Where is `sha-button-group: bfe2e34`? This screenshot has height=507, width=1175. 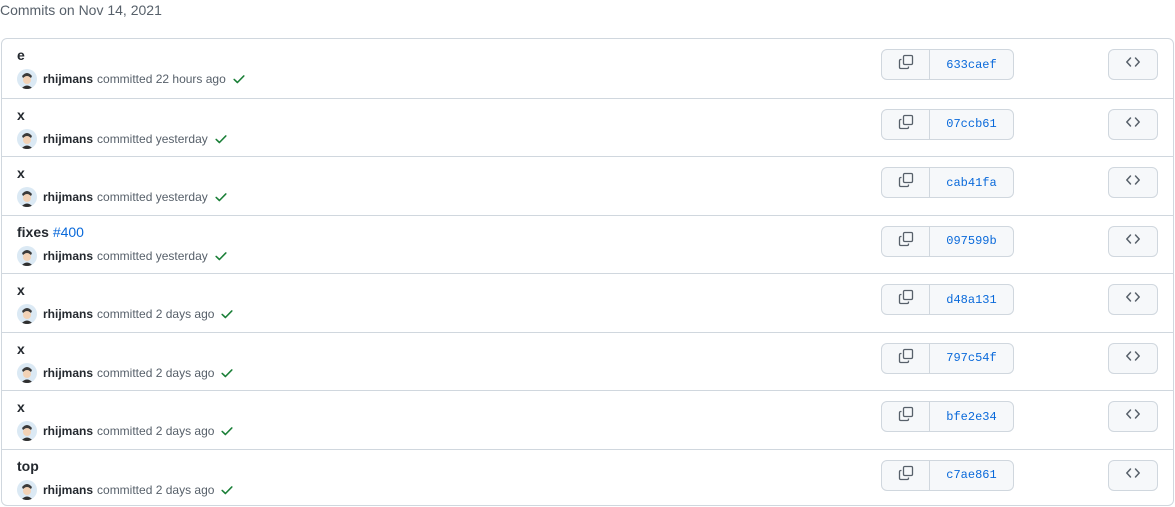 sha-button-group: bfe2e34 is located at coordinates (947, 416).